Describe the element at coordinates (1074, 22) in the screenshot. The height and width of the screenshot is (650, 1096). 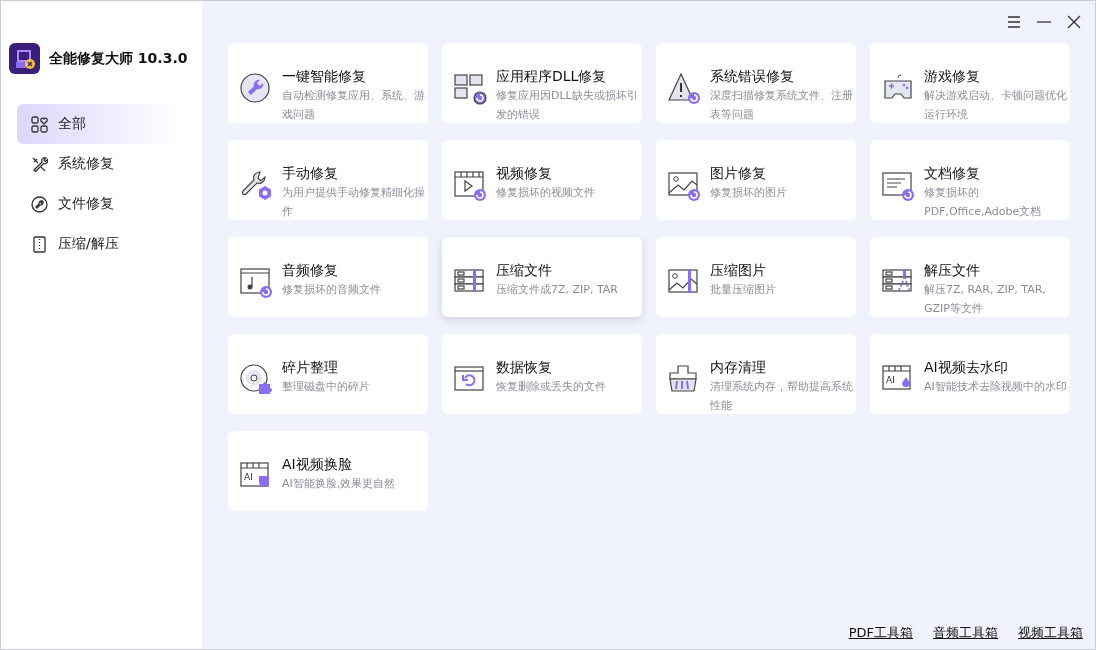
I see `close-icon` at that location.